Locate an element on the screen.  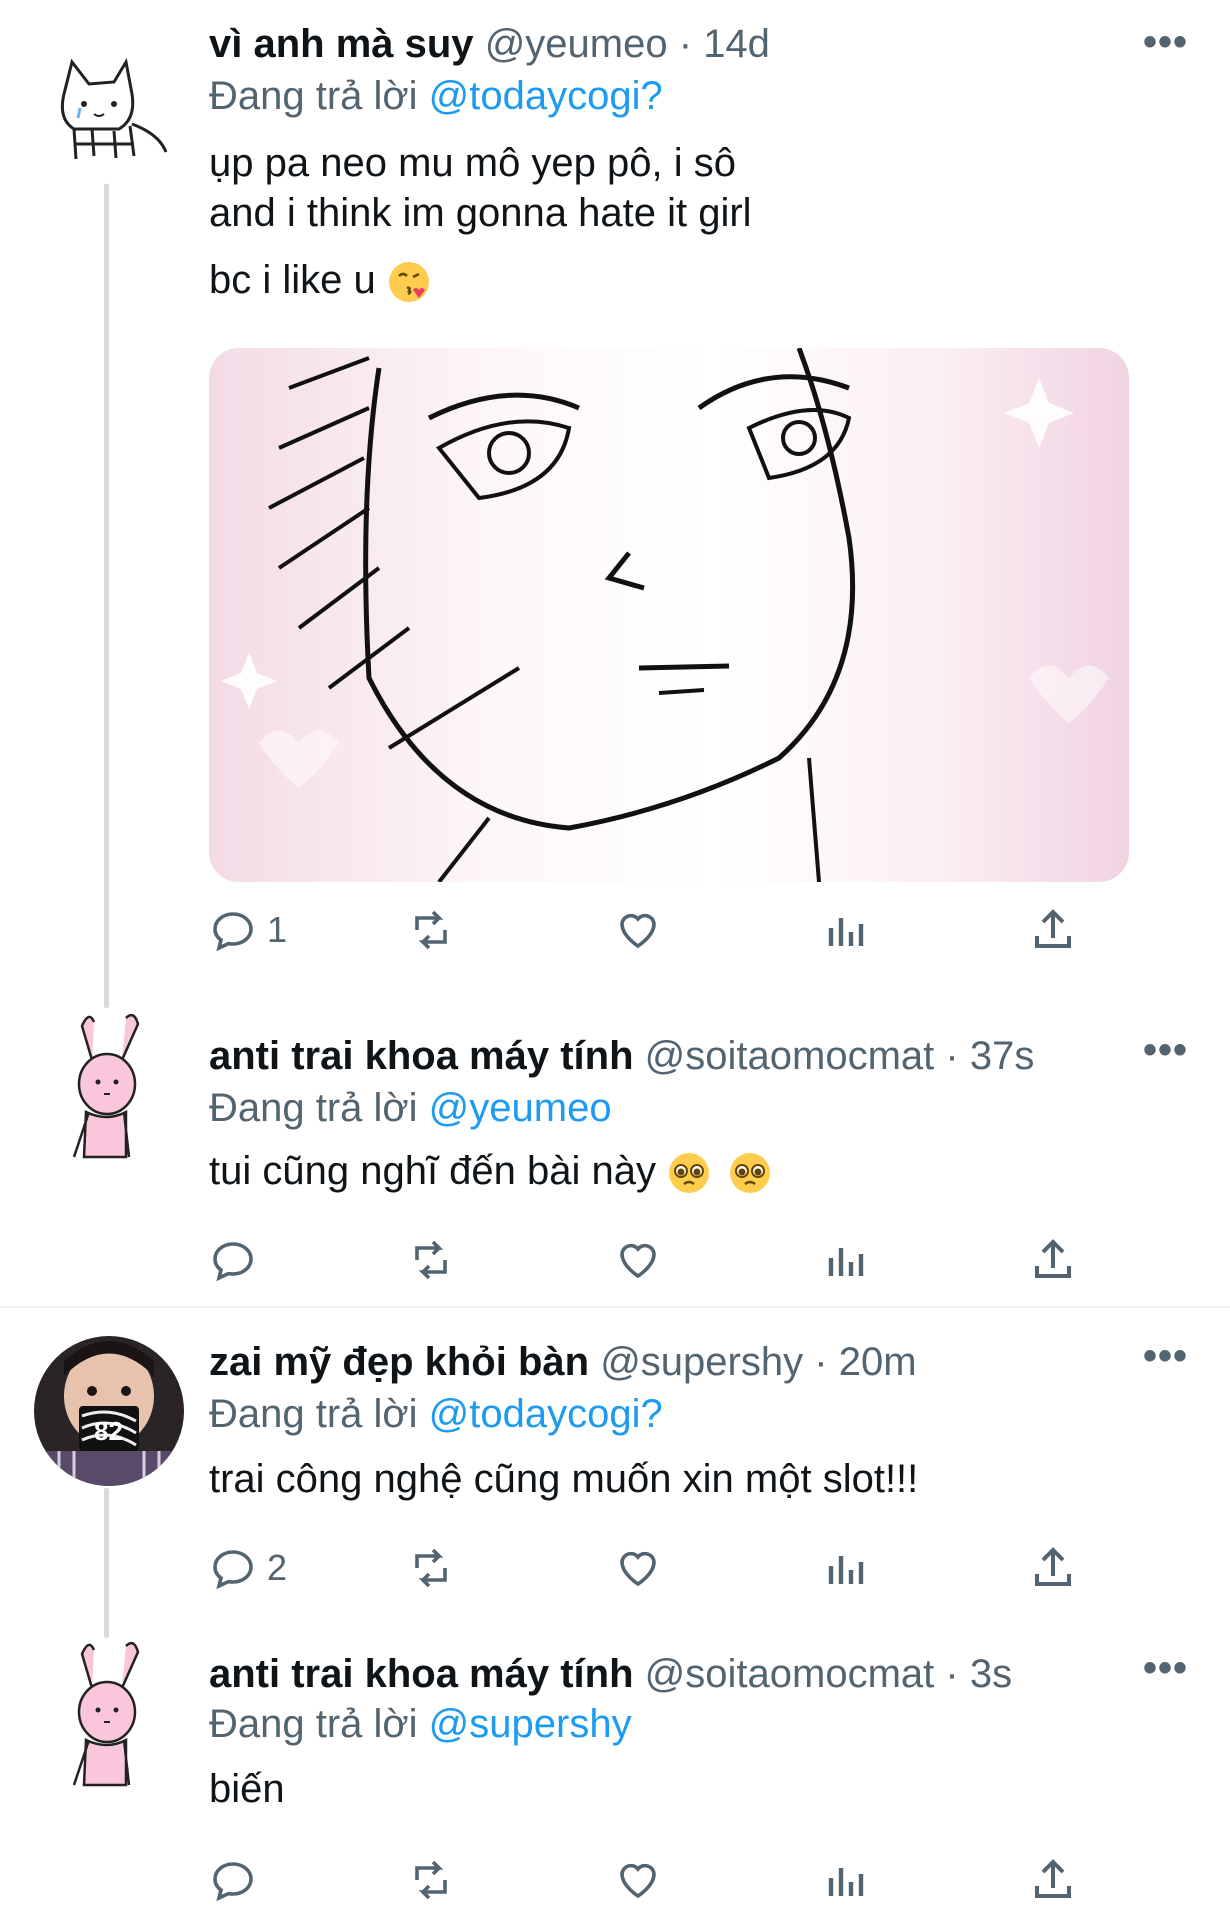
author-name: zai mỹ đẹp khỏi bàn is located at coordinates (399, 1362).